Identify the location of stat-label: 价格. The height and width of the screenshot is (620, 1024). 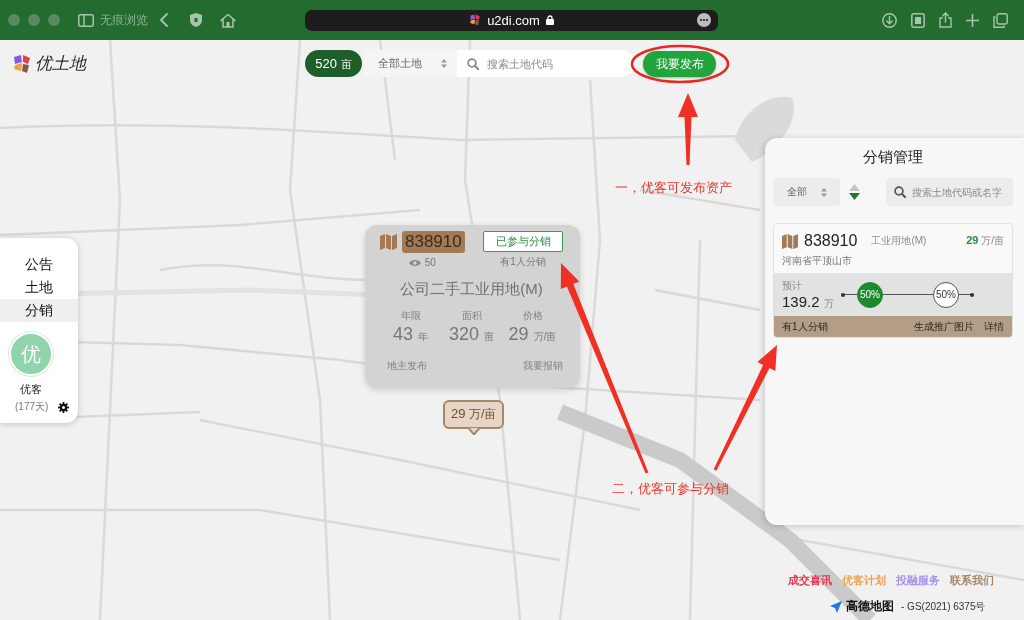
(532, 316).